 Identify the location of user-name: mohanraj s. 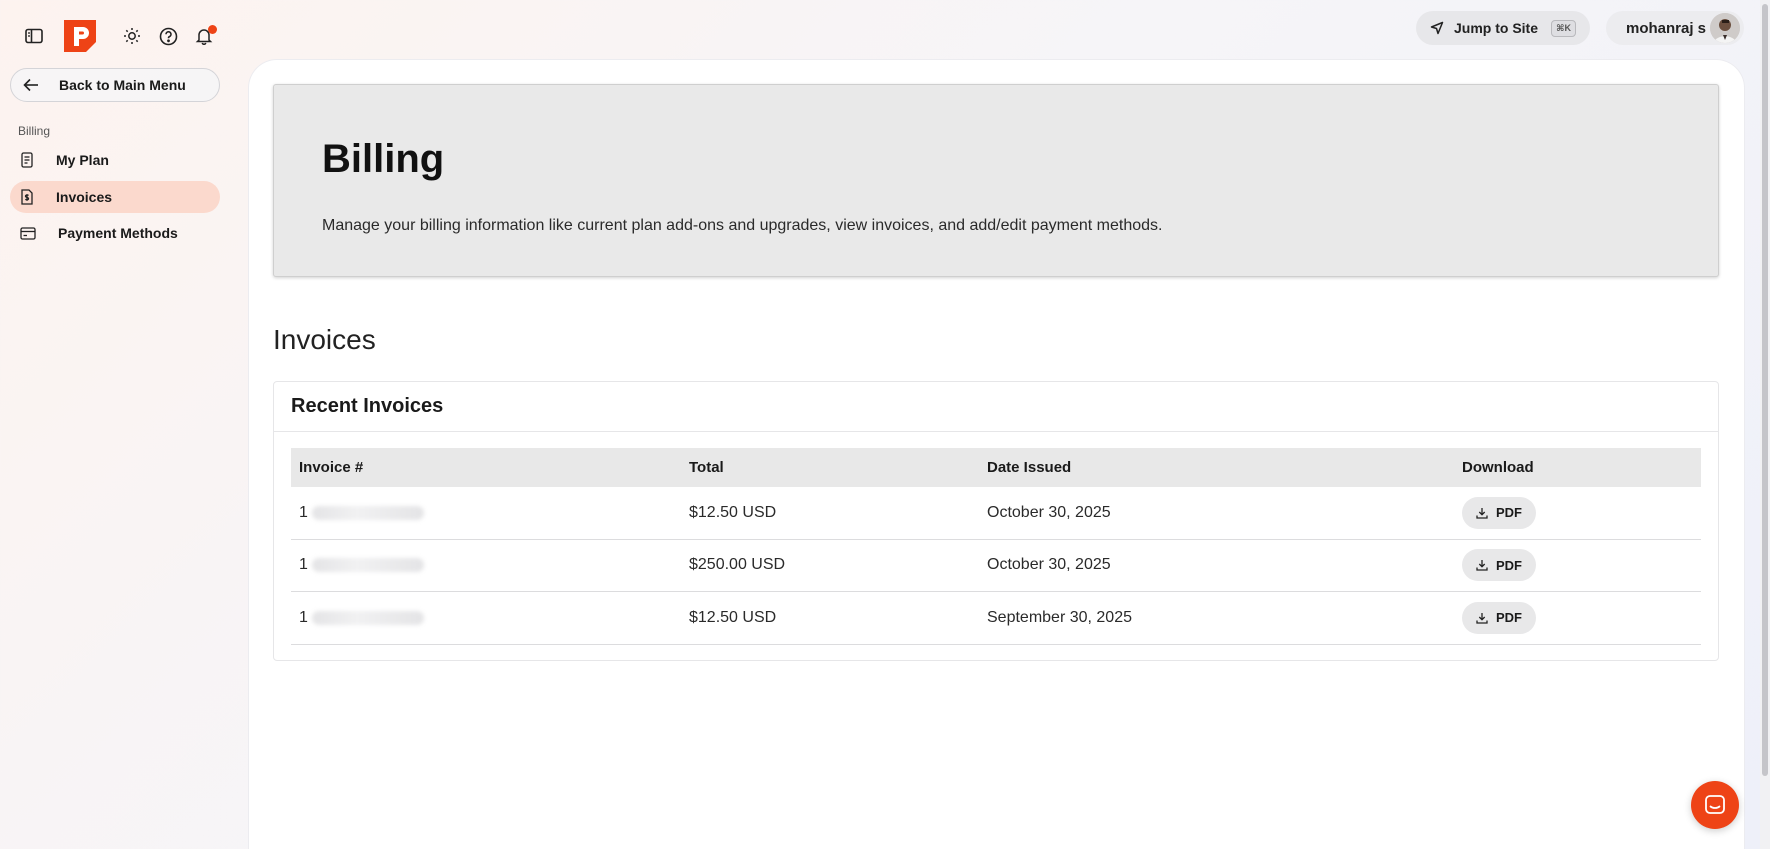
(1666, 28).